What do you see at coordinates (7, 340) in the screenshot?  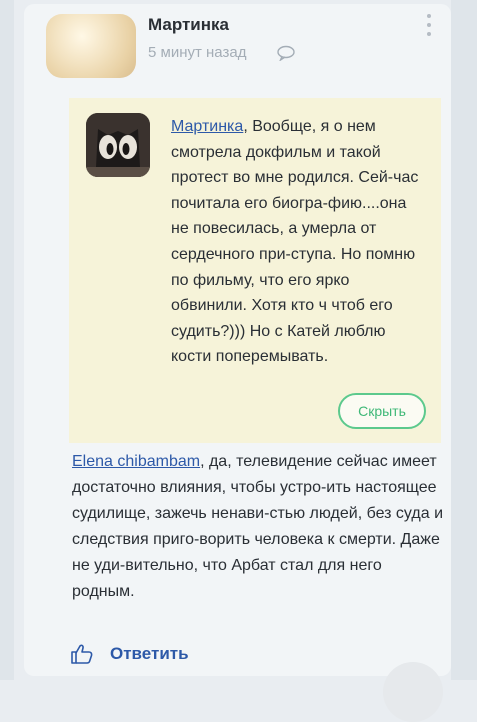 I see `page-background-left` at bounding box center [7, 340].